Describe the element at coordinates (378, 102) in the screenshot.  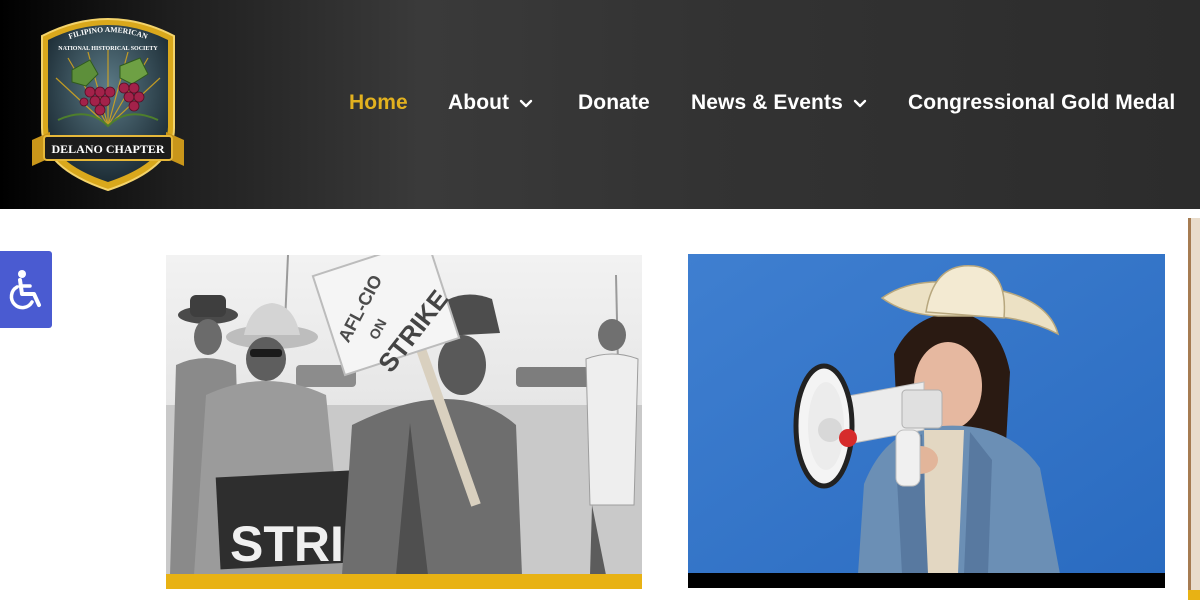
I see `nav-item-home-label: Home` at that location.